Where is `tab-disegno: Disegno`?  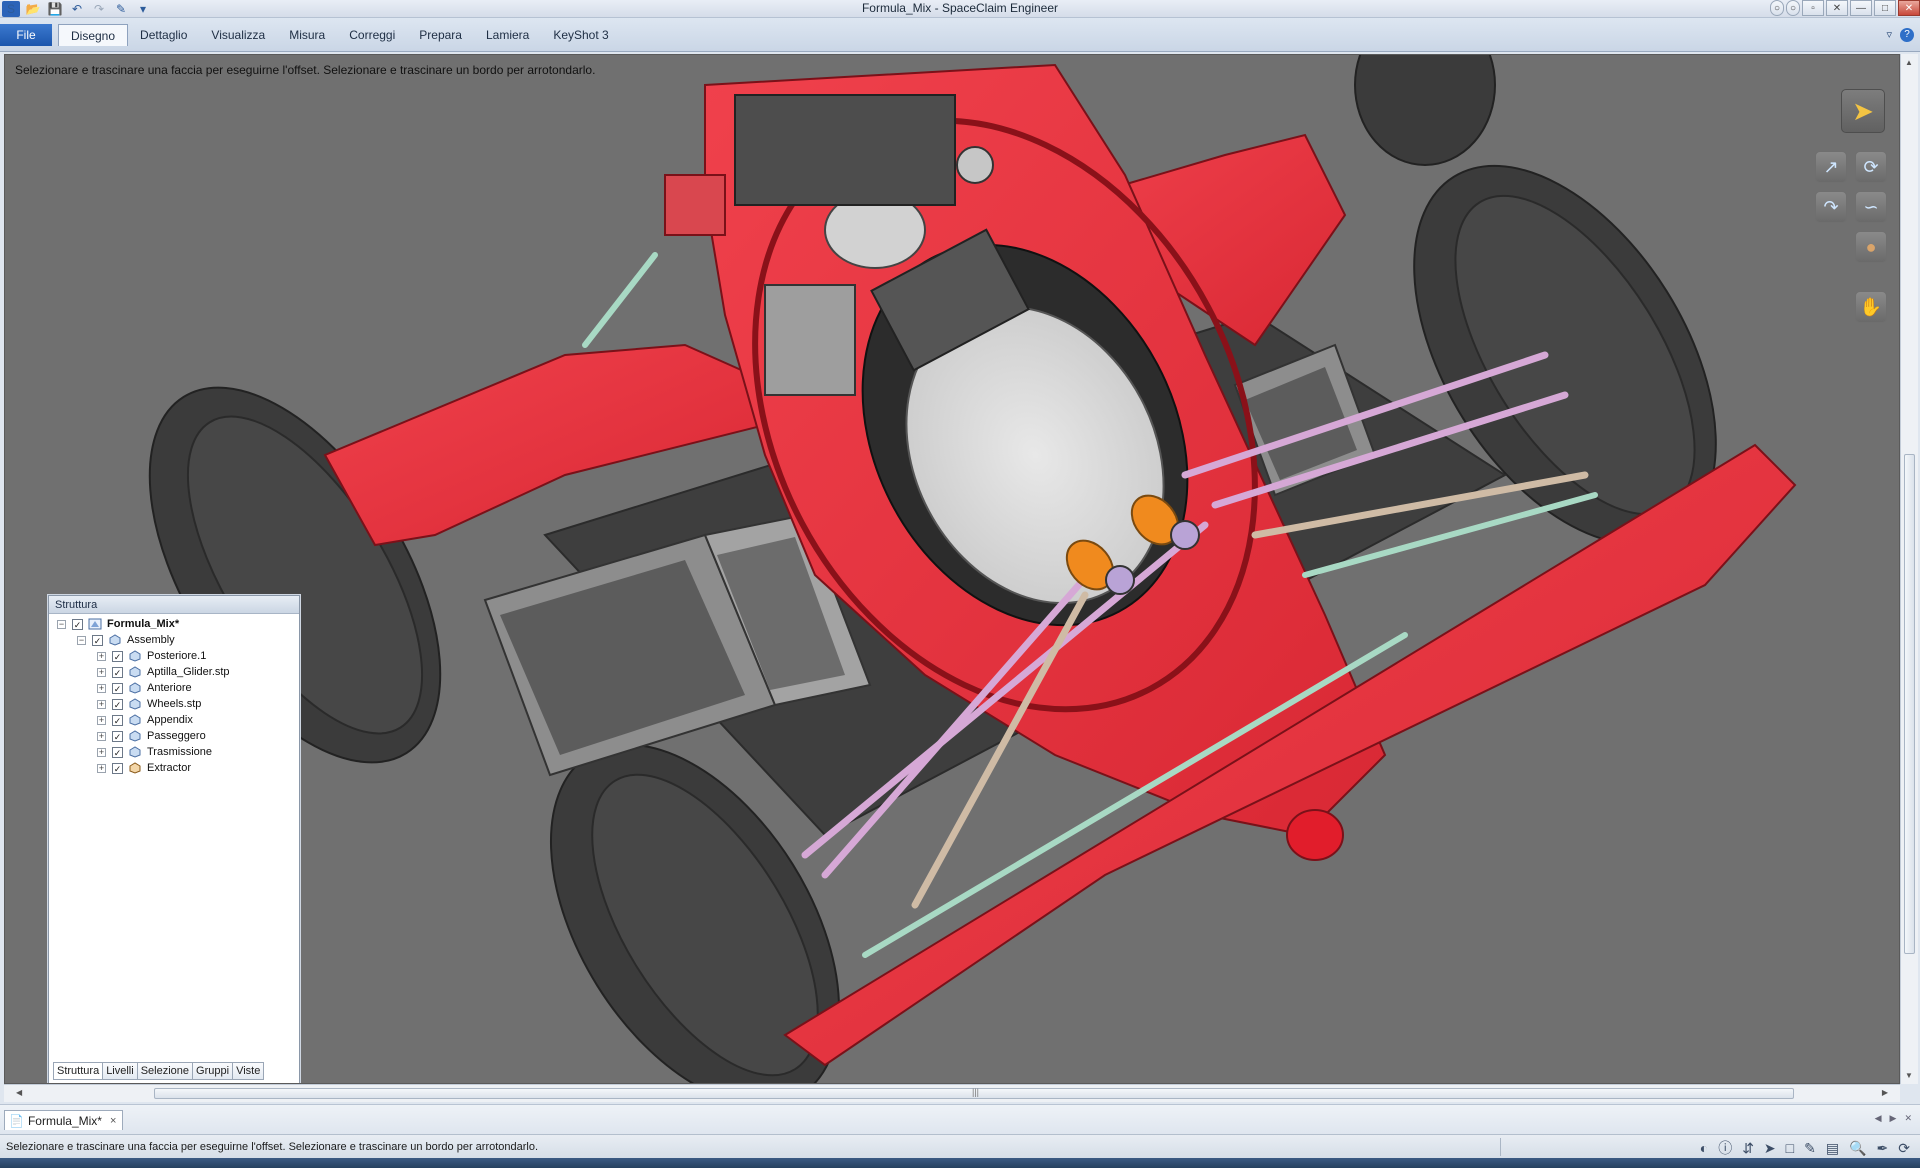
tab-disegno: Disegno is located at coordinates (93, 35).